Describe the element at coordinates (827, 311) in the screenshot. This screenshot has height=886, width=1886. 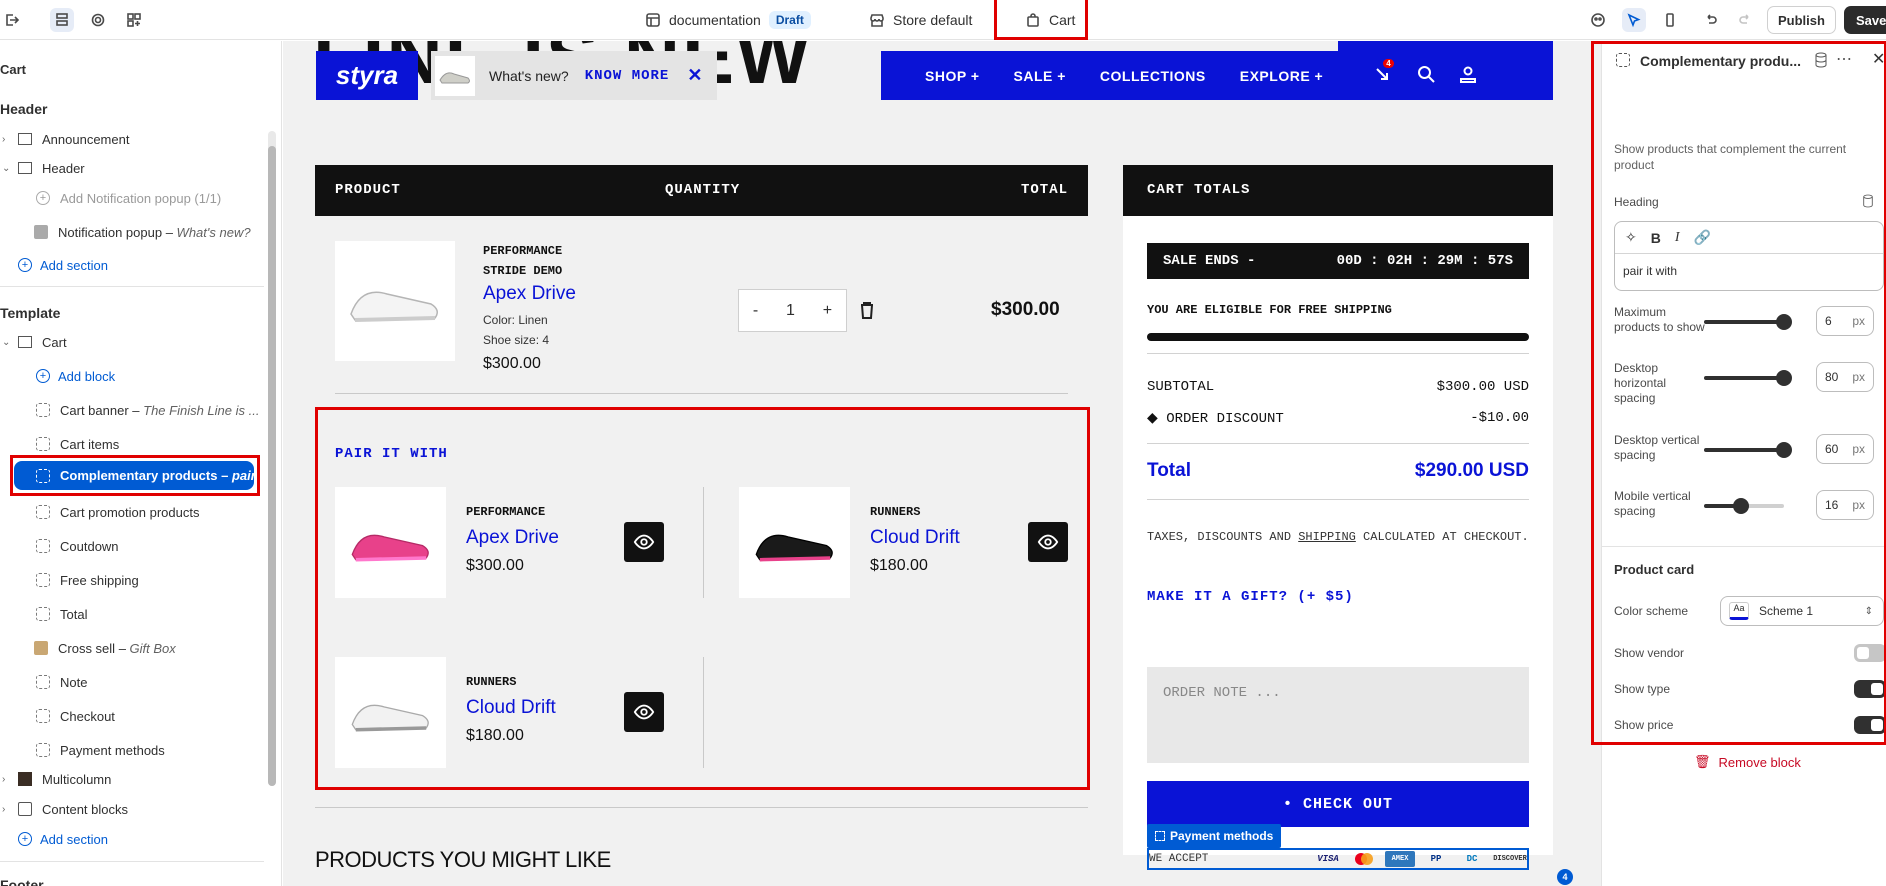
I see `increase-button: +` at that location.